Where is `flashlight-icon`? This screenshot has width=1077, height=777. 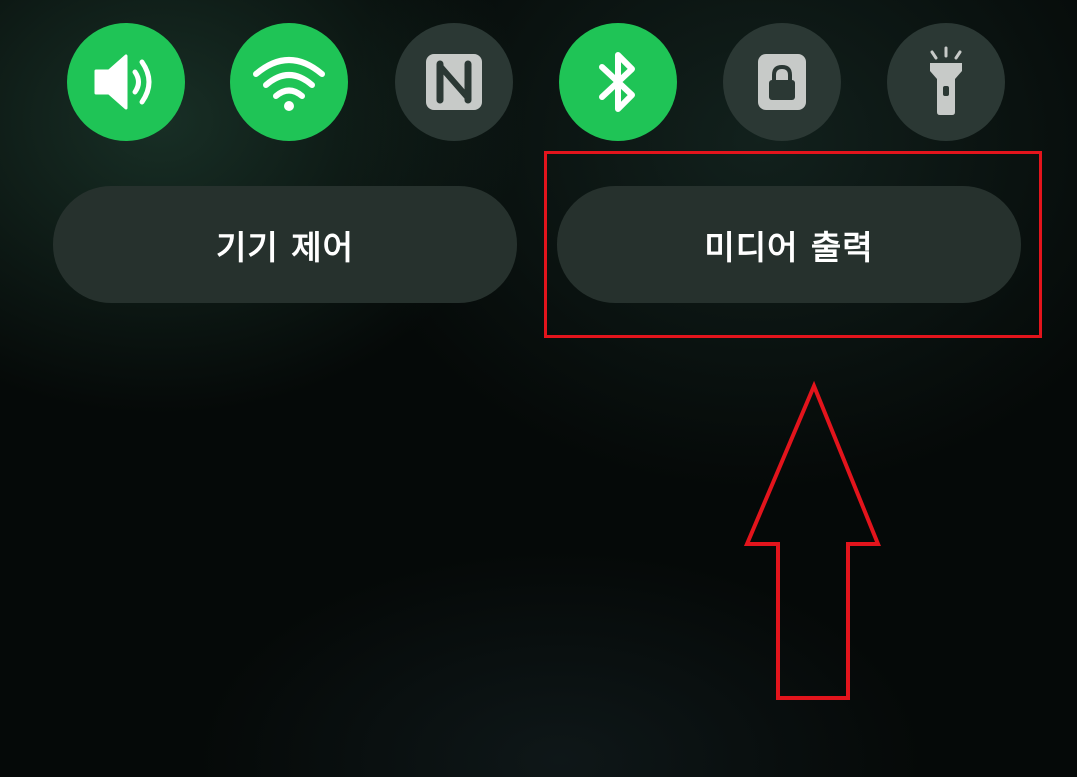
flashlight-icon is located at coordinates (946, 80).